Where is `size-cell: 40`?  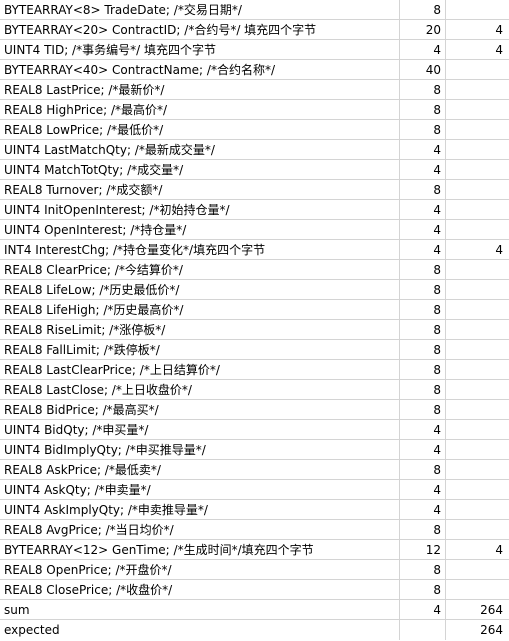
size-cell: 40 is located at coordinates (423, 69).